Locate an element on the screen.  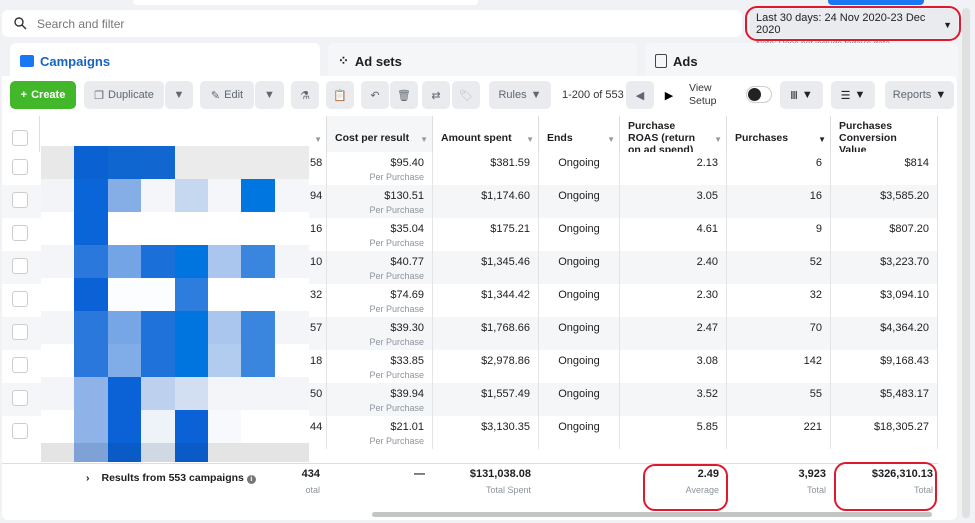
header-label: Ends is located at coordinates (560, 138).